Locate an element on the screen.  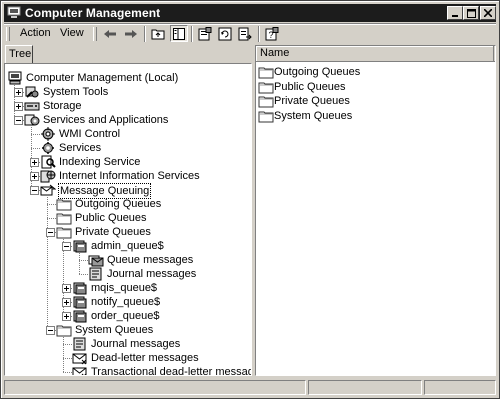
list-item: Outgoing Queues is located at coordinates (373, 72).